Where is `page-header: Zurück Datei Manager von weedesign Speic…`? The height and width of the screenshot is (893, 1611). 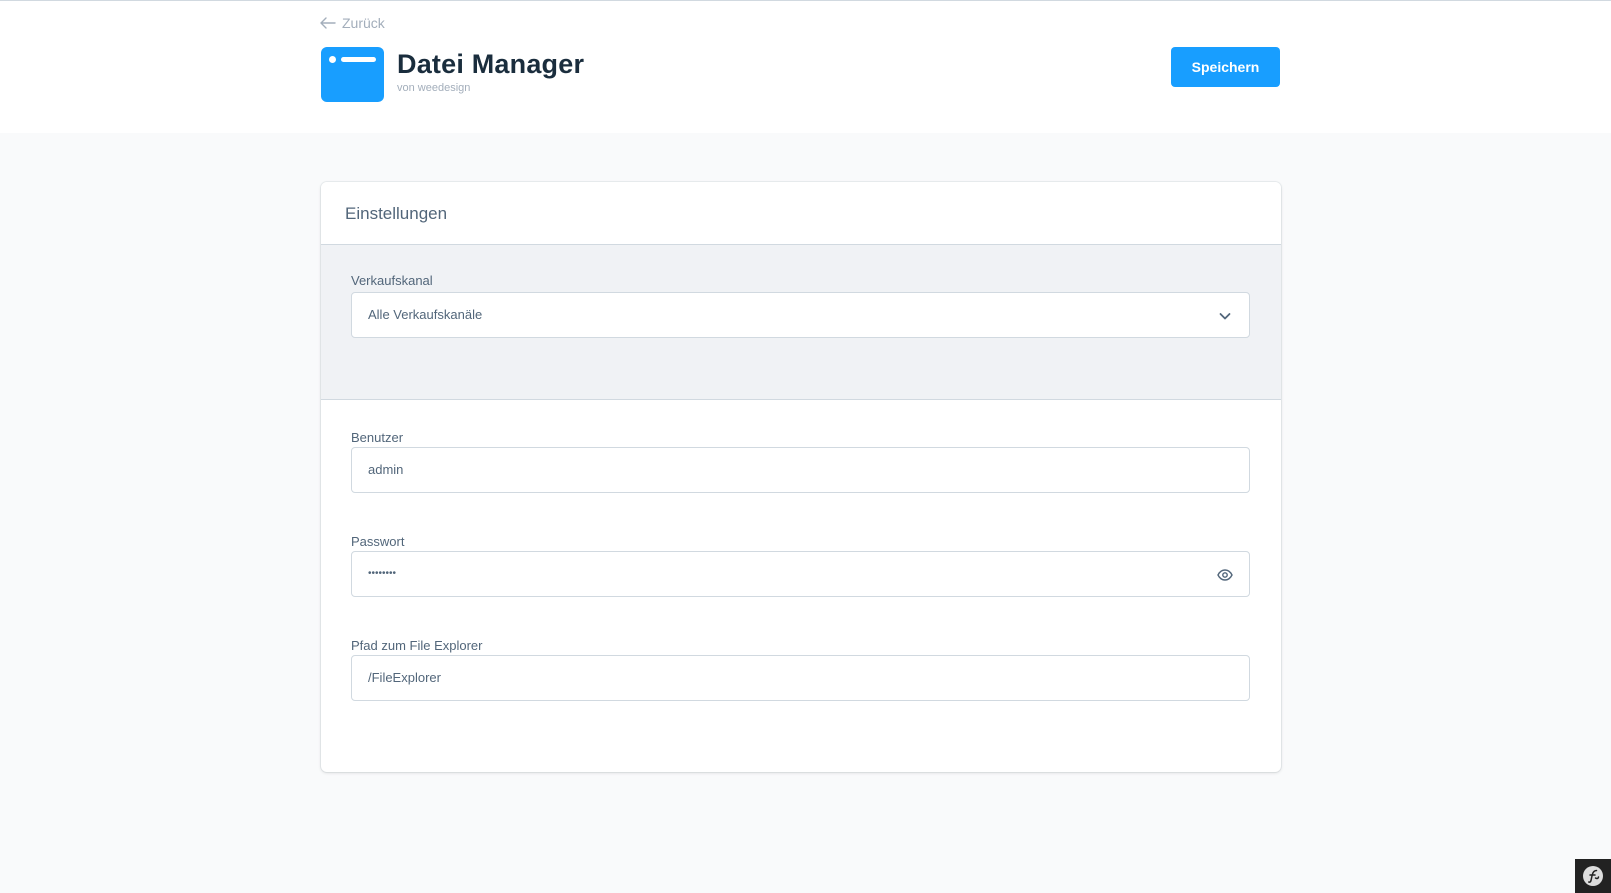 page-header: Zurück Datei Manager von weedesign Speic… is located at coordinates (805, 67).